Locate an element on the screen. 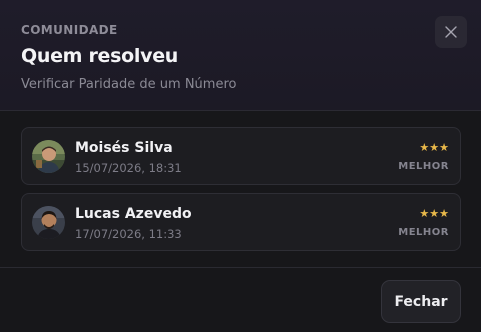  fechar-button: Fechar is located at coordinates (421, 301).